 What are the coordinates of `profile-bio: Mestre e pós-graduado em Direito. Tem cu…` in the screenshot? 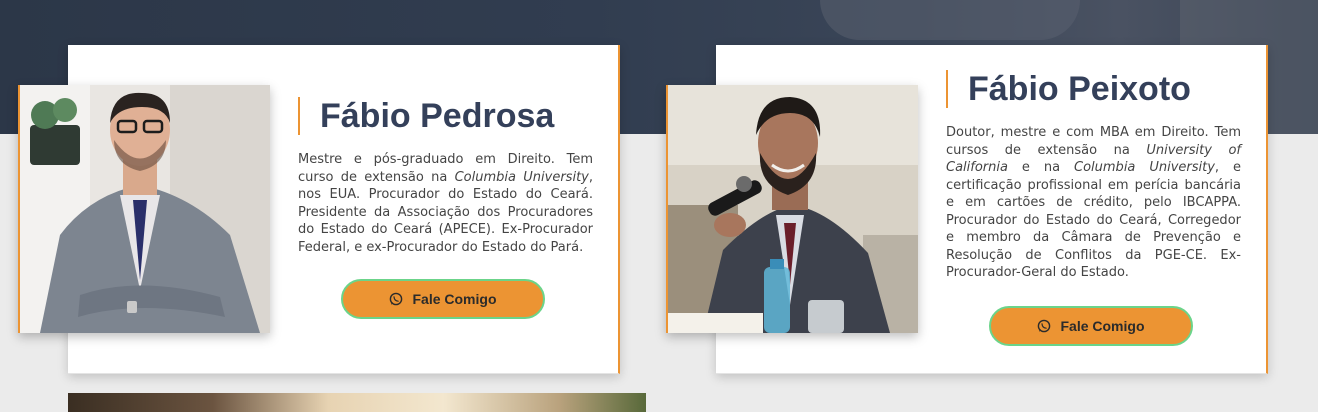 It's located at (446, 203).